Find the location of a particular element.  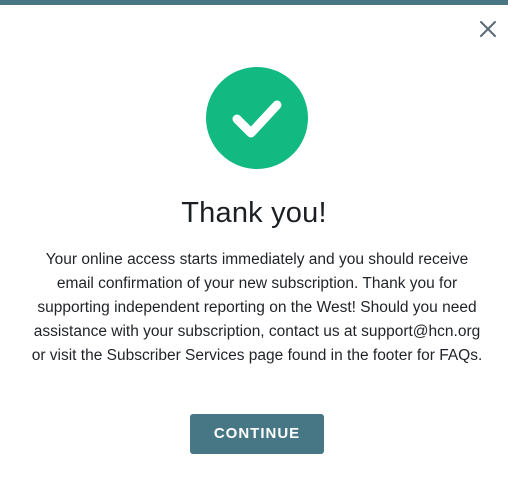

close-icon is located at coordinates (488, 29).